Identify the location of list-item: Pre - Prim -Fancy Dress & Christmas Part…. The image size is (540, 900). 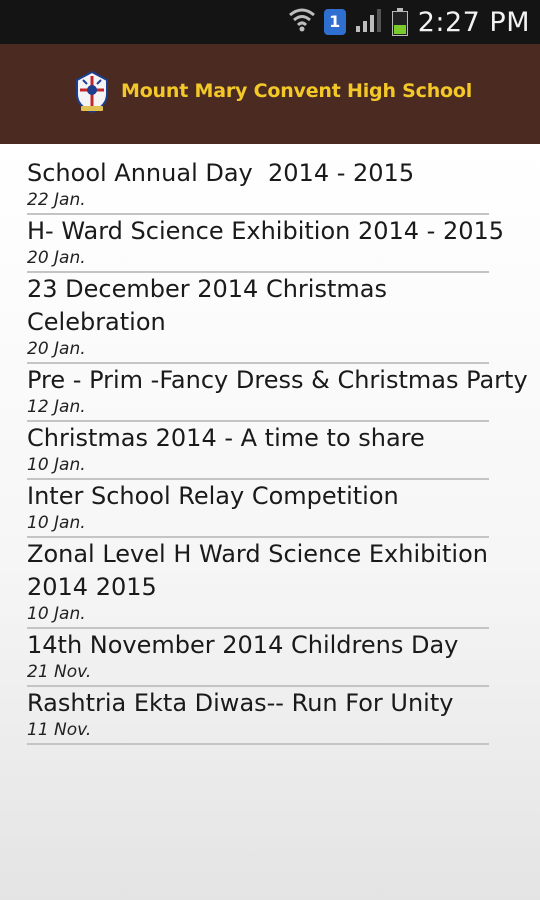
(270, 391).